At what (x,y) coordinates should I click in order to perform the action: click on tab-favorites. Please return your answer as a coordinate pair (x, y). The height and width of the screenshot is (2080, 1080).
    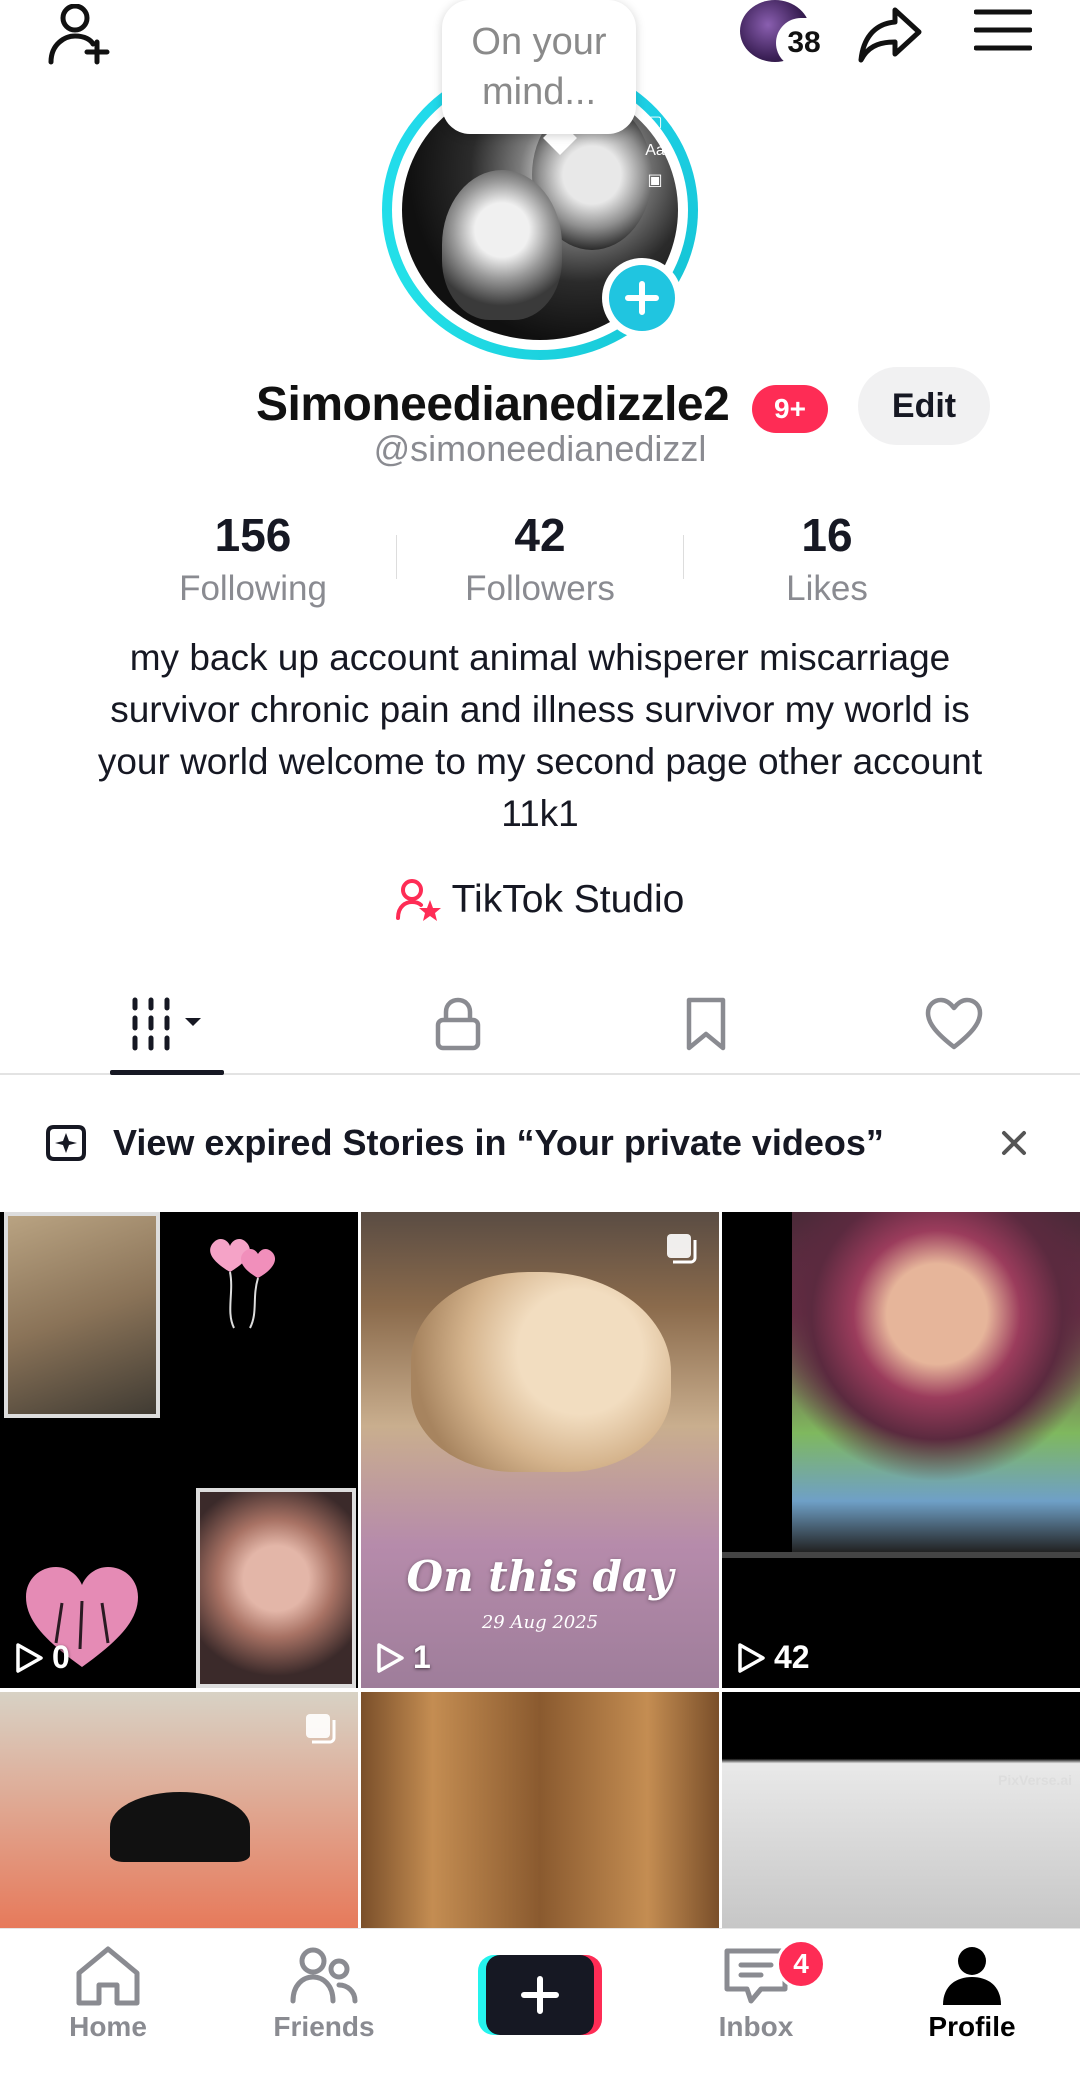
    Looking at the image, I should click on (706, 1024).